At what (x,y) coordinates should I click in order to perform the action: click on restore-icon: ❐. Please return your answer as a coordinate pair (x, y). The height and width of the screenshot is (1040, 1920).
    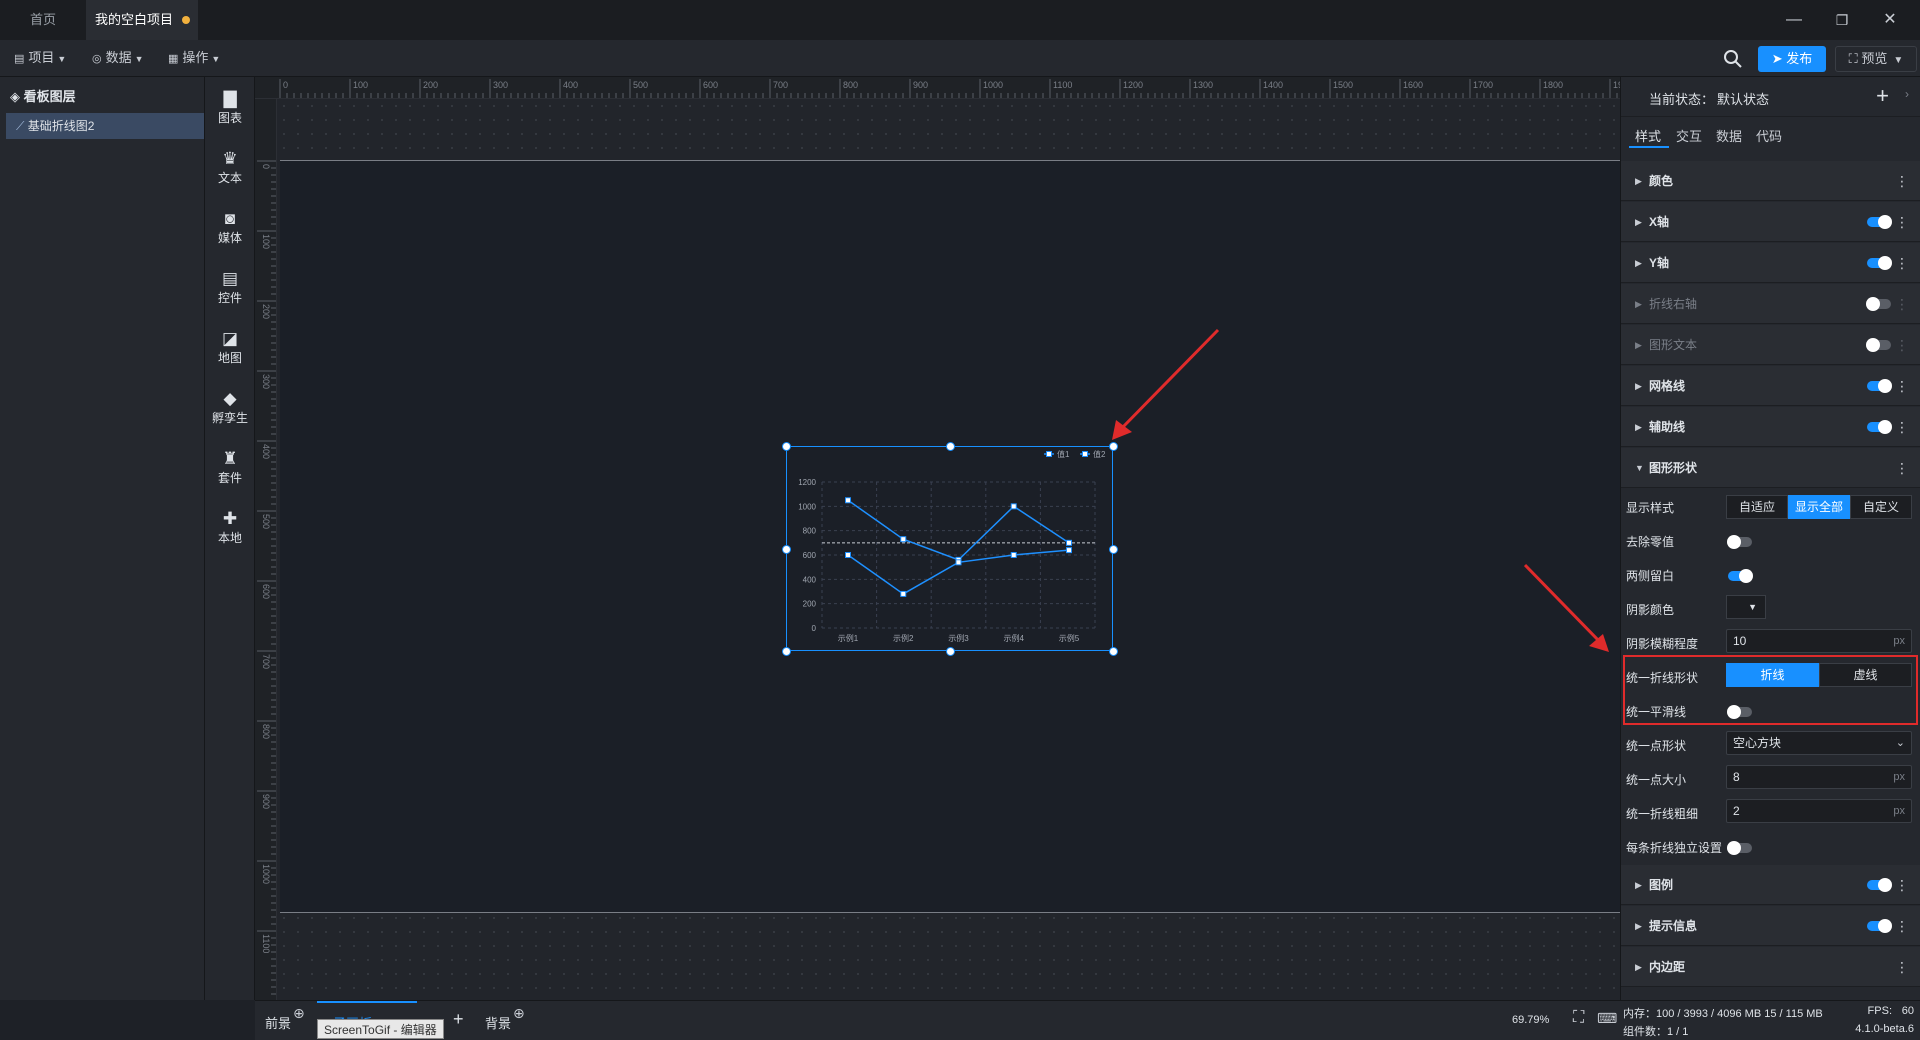
    Looking at the image, I should click on (1842, 20).